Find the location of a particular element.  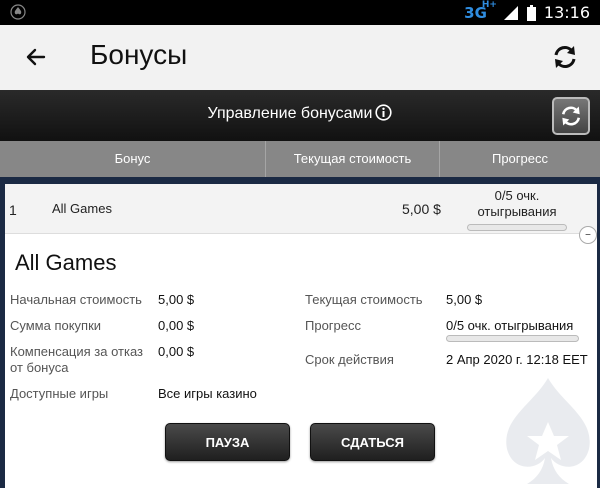

games-label: Доступные игры is located at coordinates (59, 393).